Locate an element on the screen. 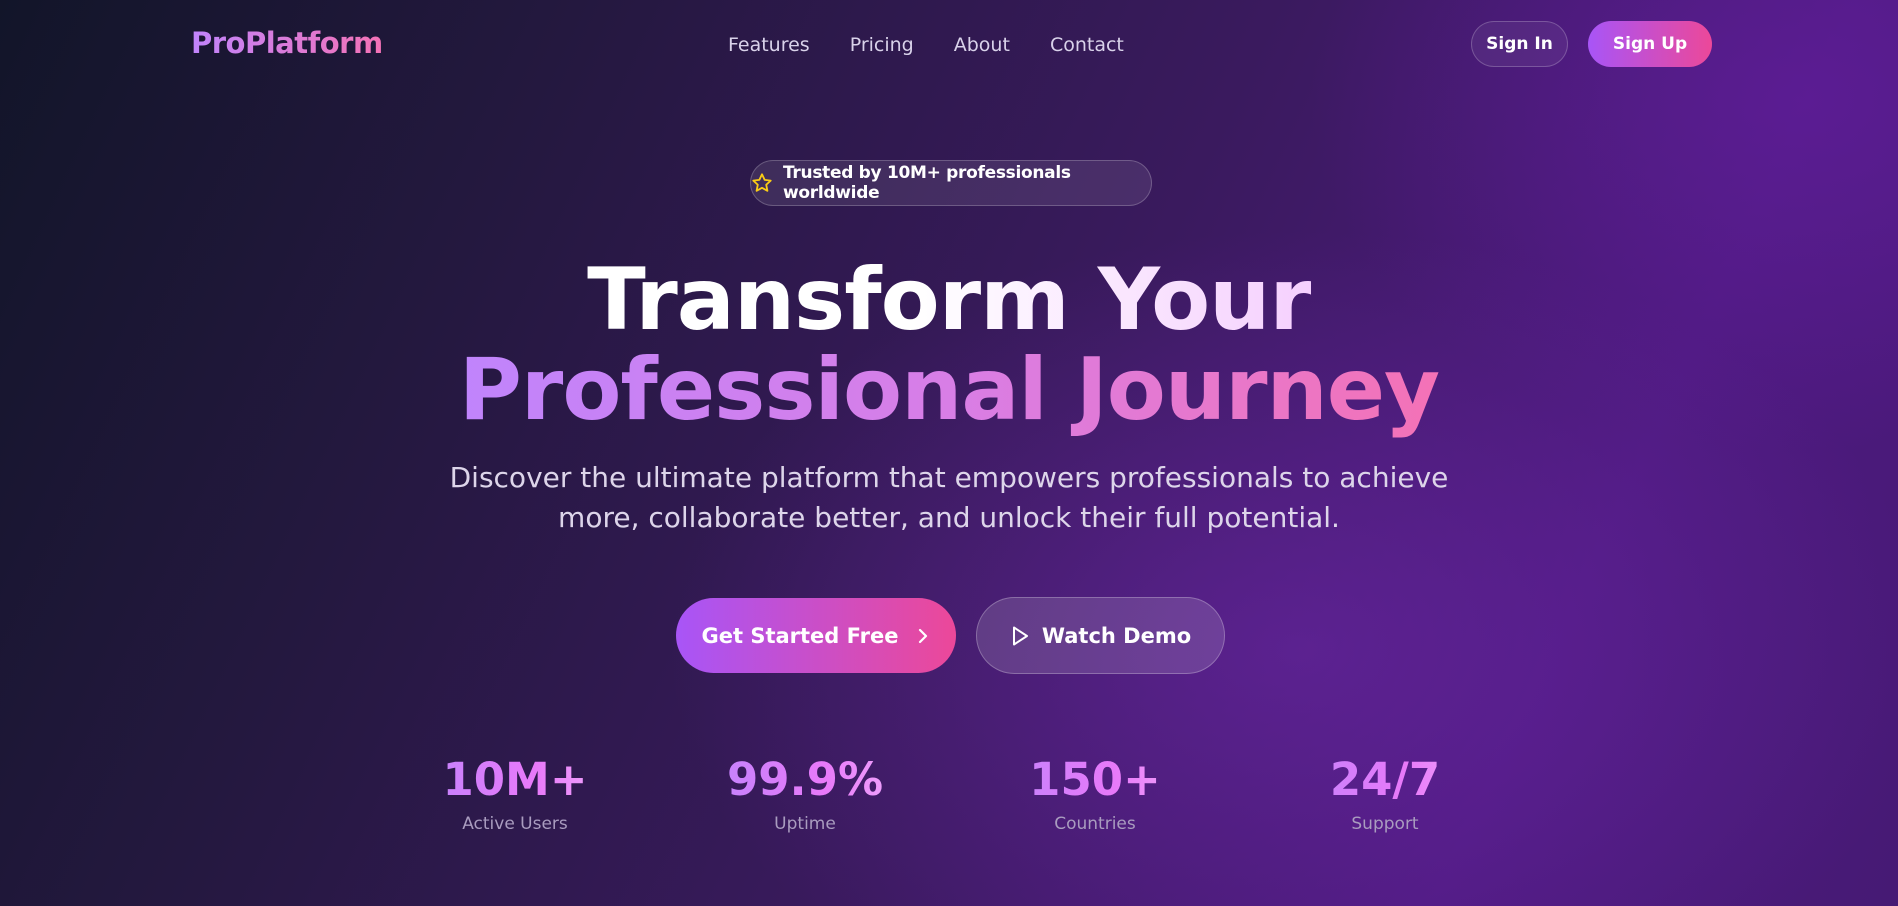 This screenshot has height=906, width=1898. stat-uptime: 99.9% Uptime is located at coordinates (805, 793).